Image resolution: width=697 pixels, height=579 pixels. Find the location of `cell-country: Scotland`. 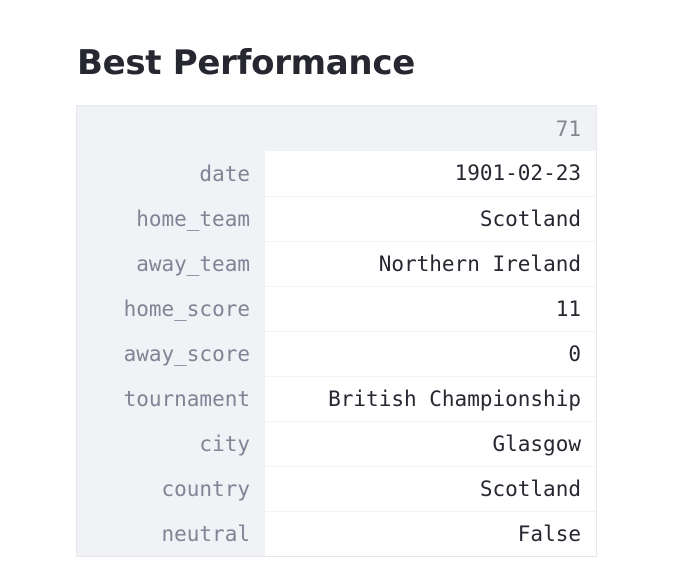

cell-country: Scotland is located at coordinates (430, 489).